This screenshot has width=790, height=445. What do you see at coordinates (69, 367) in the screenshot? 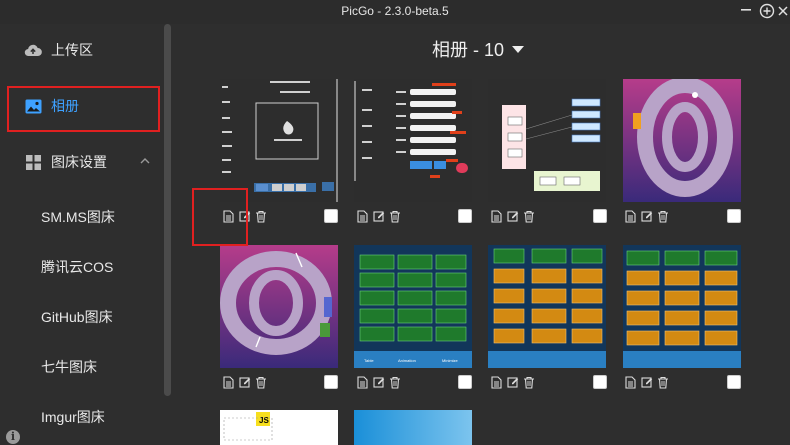
I see `sidebar-item-qiniu: 七牛图床` at bounding box center [69, 367].